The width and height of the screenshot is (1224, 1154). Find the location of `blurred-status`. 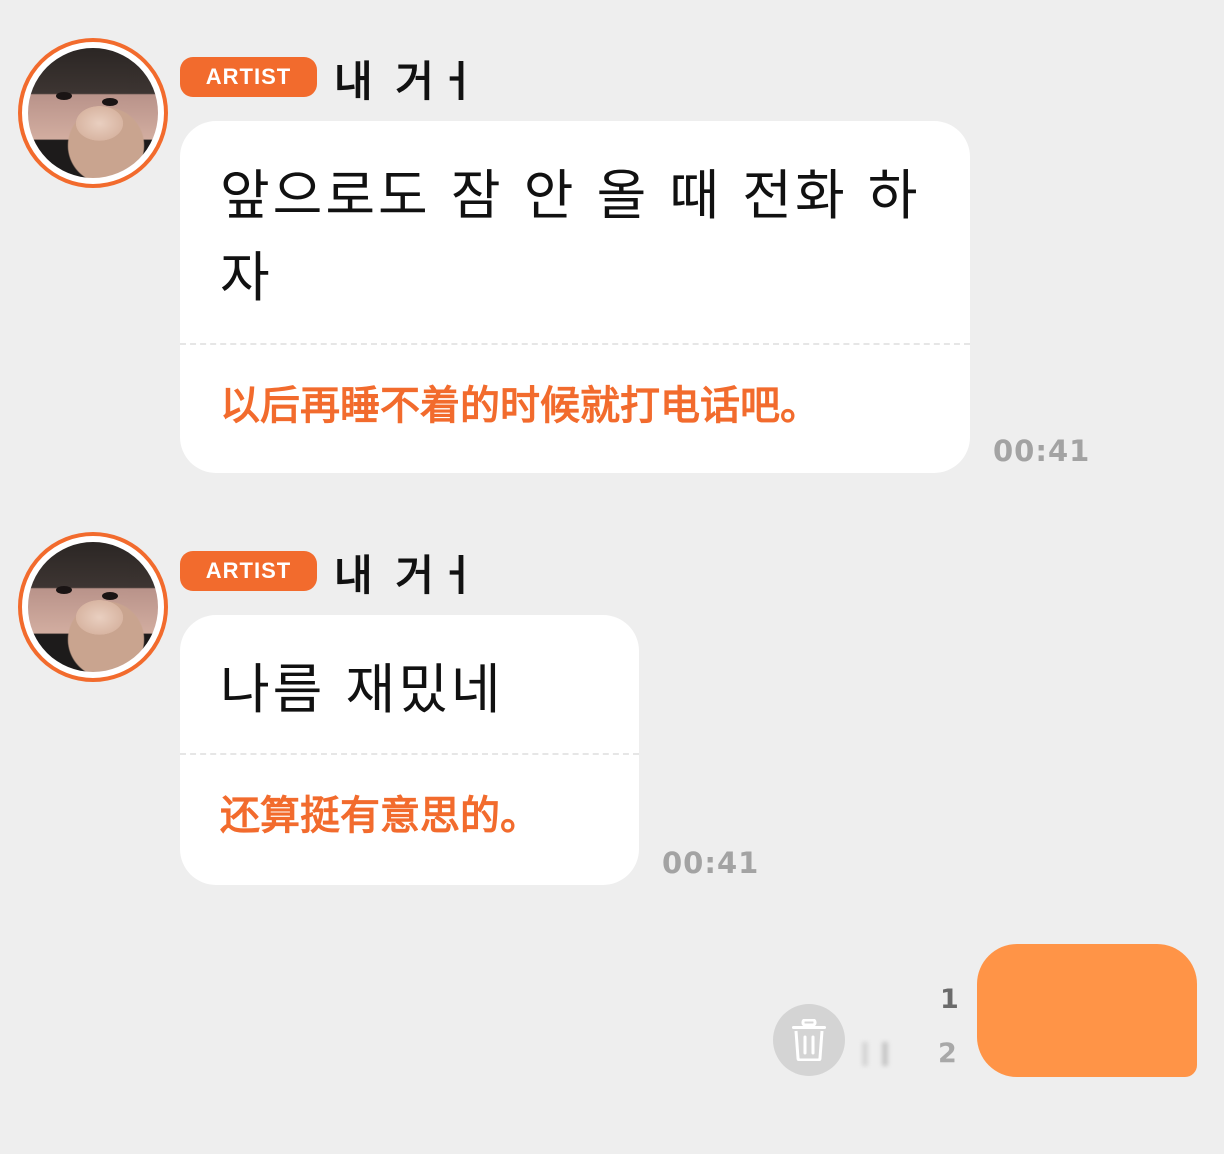

blurred-status is located at coordinates (897, 1054).